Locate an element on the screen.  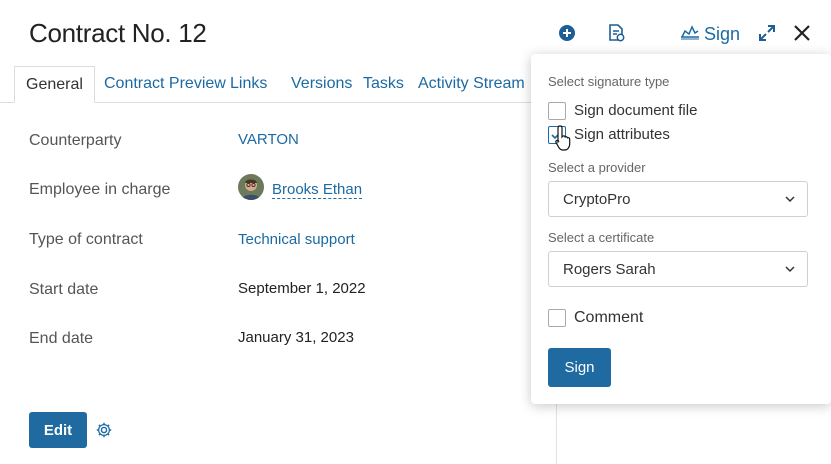
sign-document-label: Sign document file is located at coordinates (636, 110).